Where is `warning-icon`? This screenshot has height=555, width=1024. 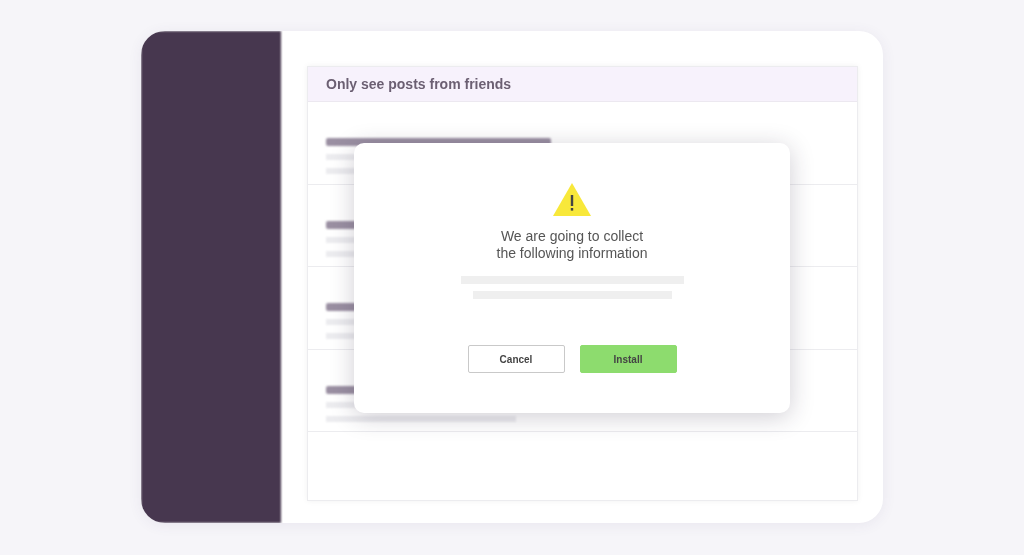 warning-icon is located at coordinates (572, 199).